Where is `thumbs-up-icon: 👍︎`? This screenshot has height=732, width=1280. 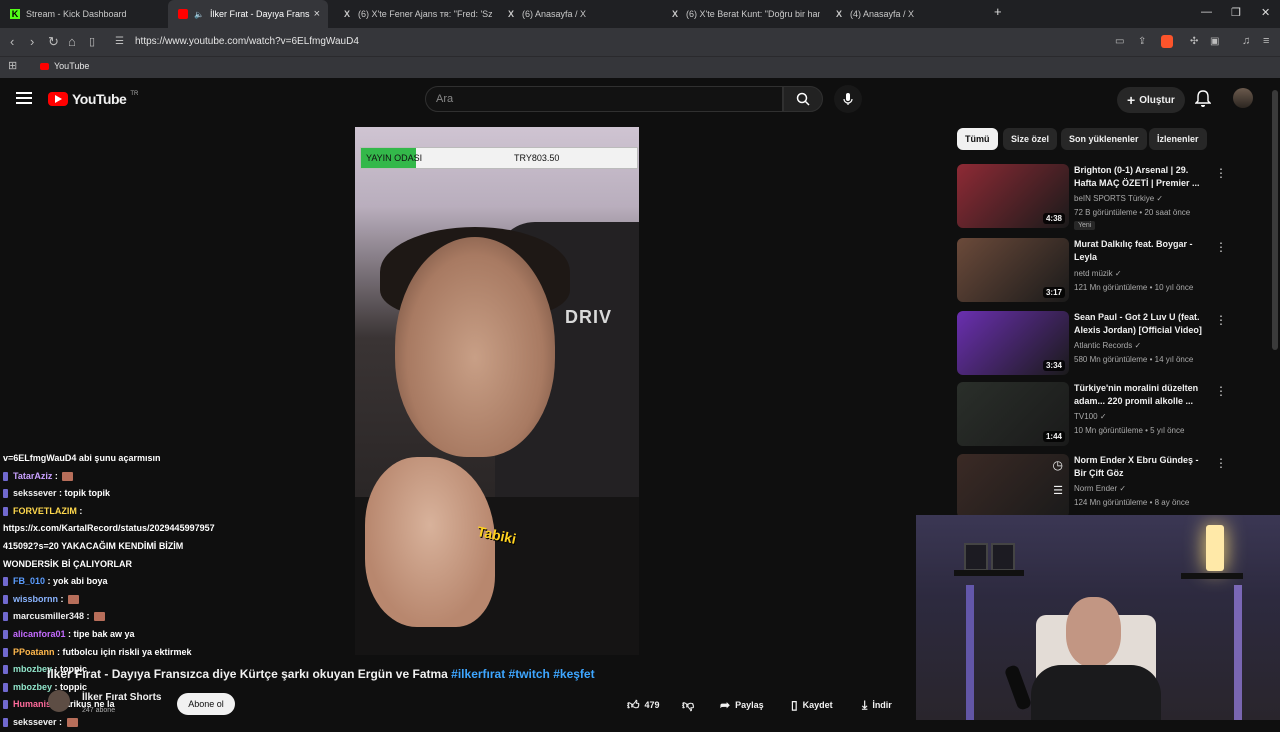
thumbs-up-icon: 👍︎ is located at coordinates (633, 704).